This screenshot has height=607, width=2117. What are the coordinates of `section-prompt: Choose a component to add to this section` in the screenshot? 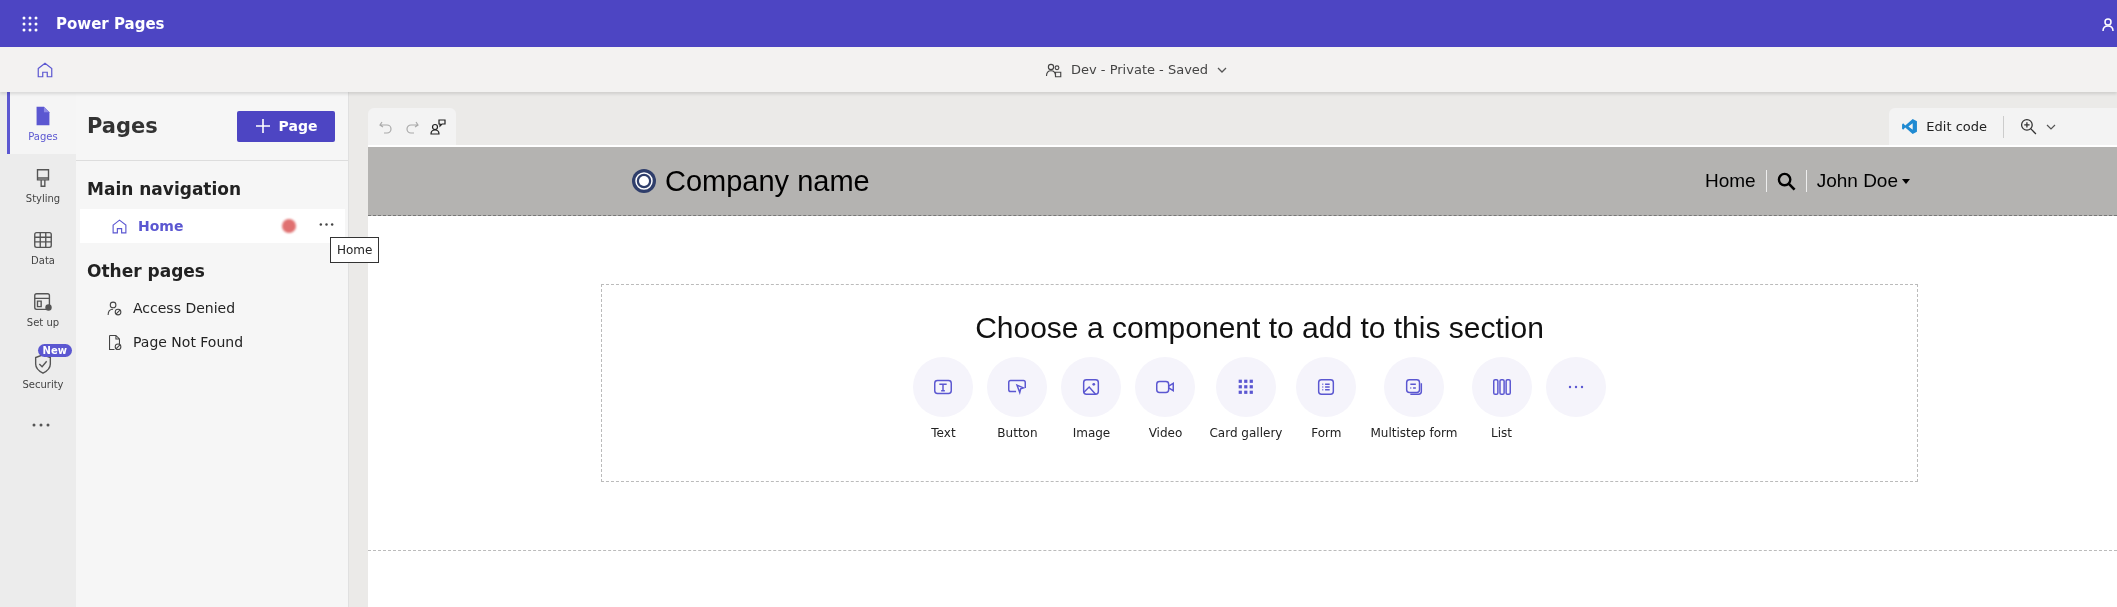 It's located at (1259, 328).